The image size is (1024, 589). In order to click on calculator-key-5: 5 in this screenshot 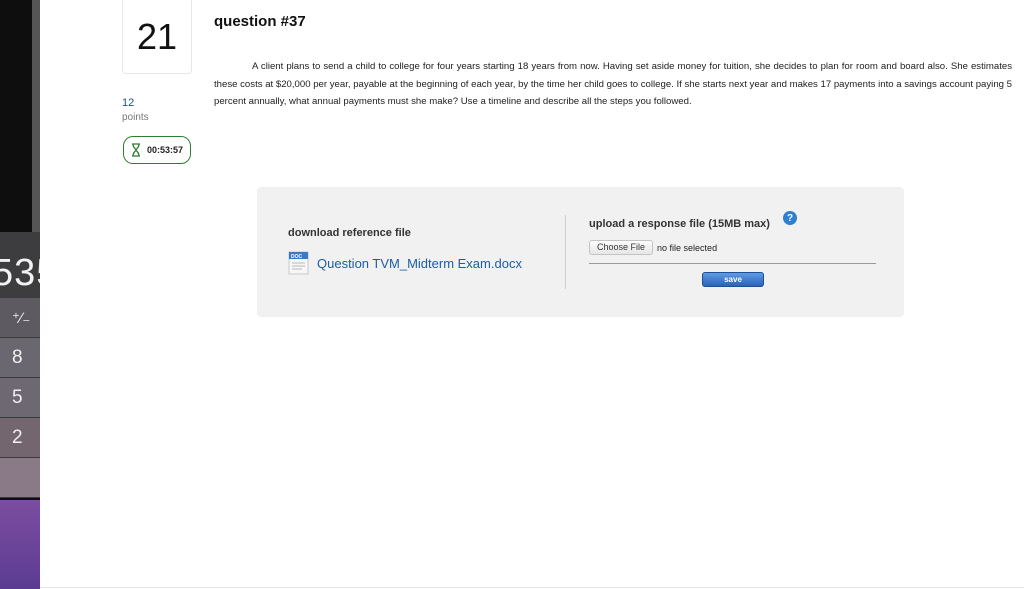, I will do `click(20, 398)`.